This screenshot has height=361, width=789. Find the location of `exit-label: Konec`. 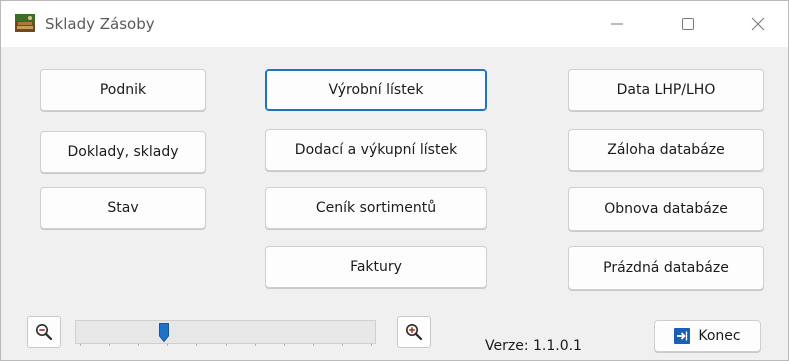

exit-label: Konec is located at coordinates (719, 336).